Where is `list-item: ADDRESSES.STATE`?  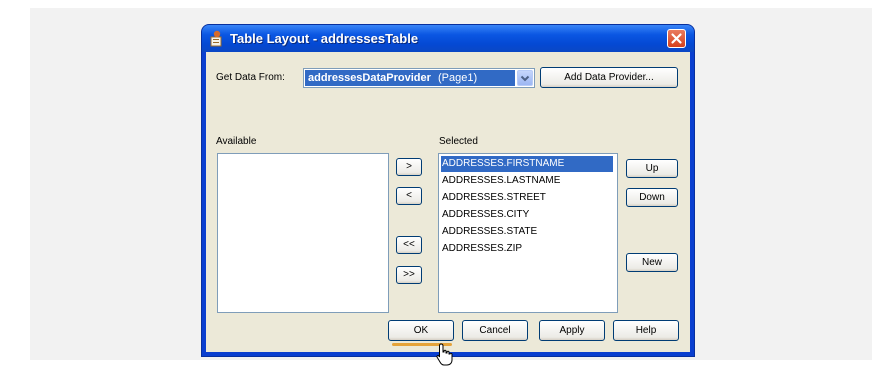
list-item: ADDRESSES.STATE is located at coordinates (527, 232).